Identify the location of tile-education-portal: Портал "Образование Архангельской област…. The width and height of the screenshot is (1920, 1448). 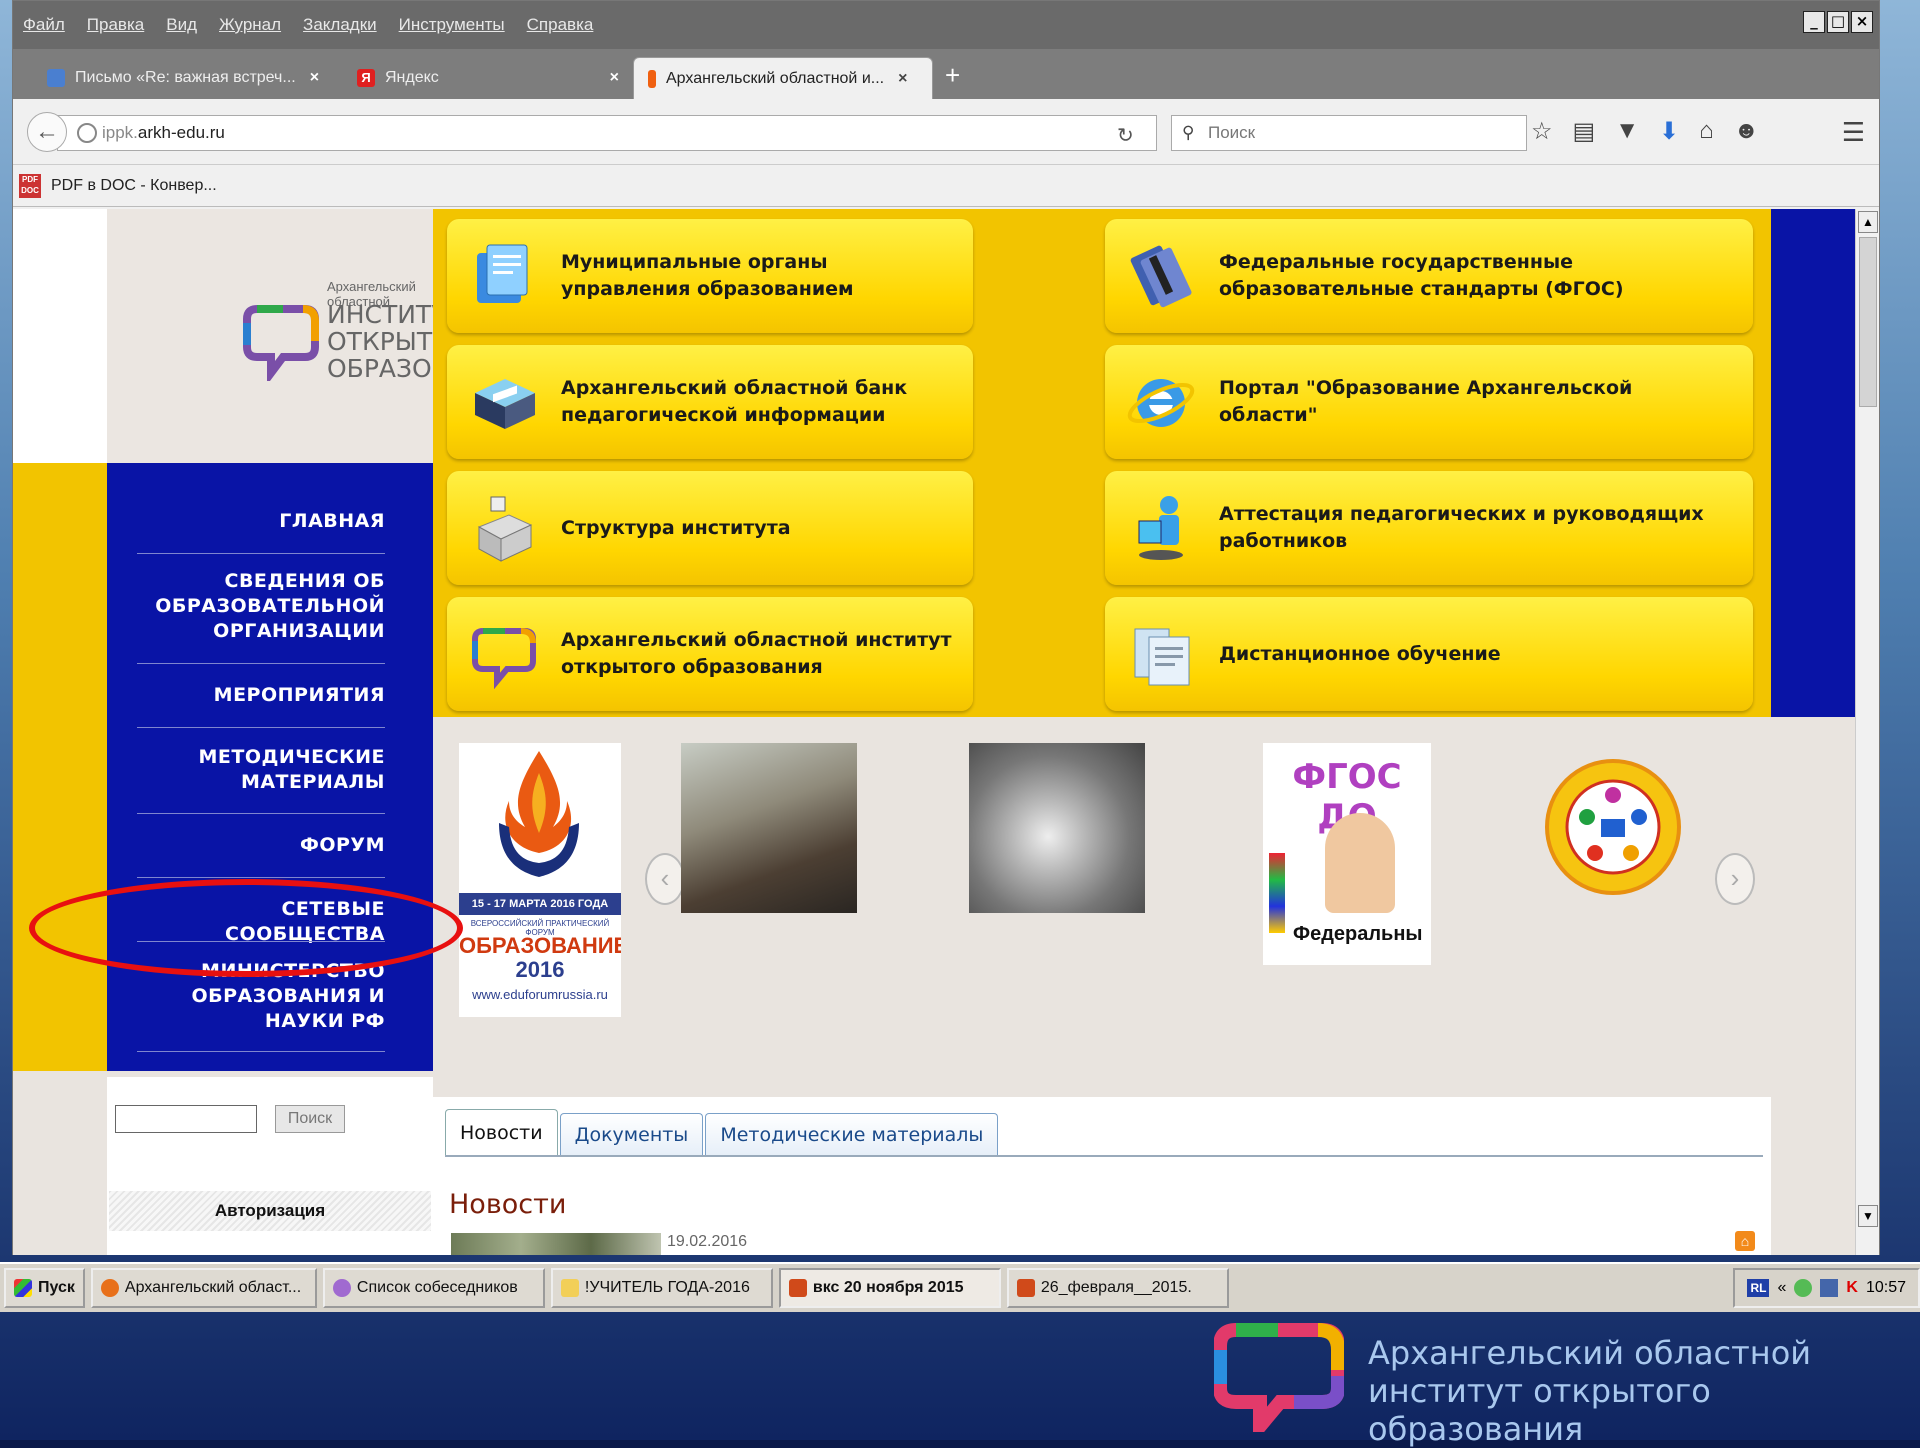
(1429, 402).